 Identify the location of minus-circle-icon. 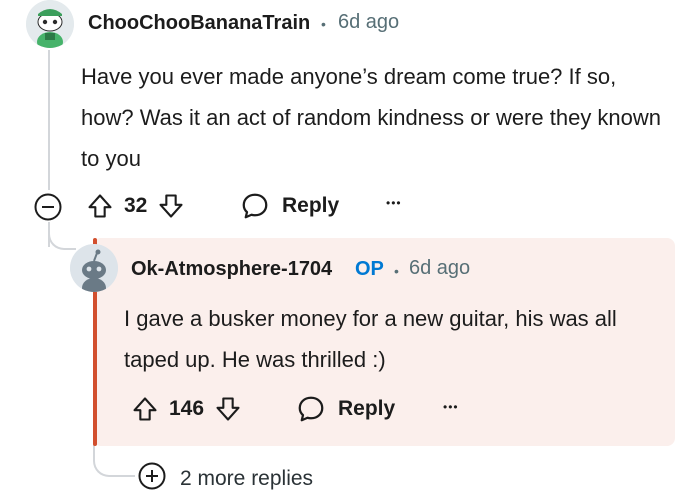
(48, 207).